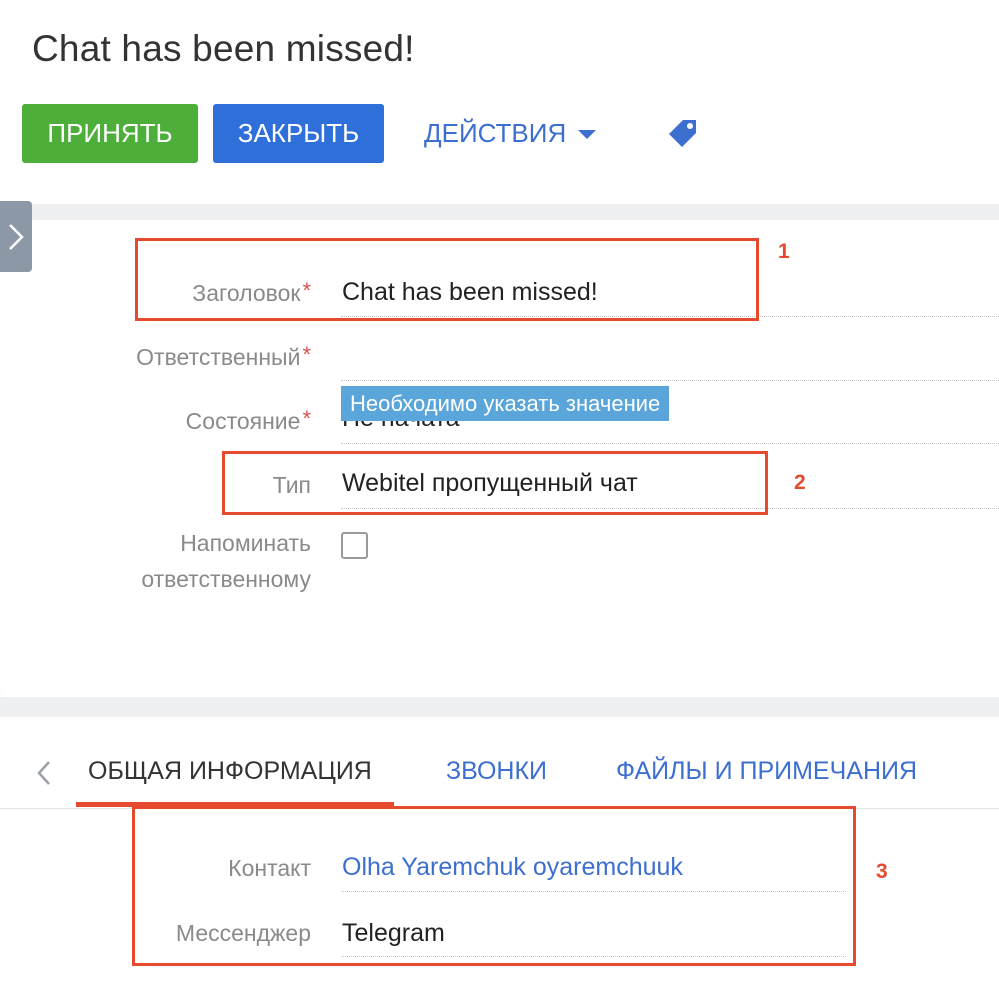 Image resolution: width=999 pixels, height=983 pixels. What do you see at coordinates (243, 421) in the screenshot?
I see `state-label-text: Состояние` at bounding box center [243, 421].